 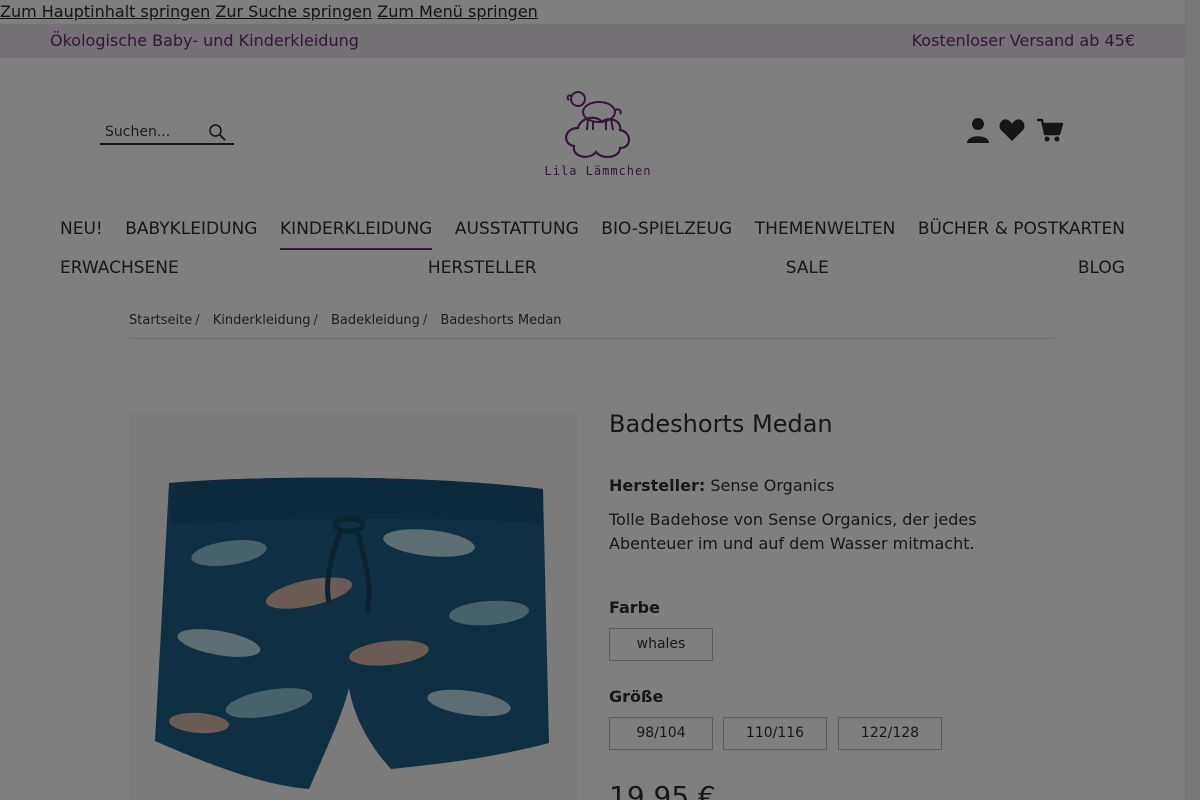 What do you see at coordinates (1101, 273) in the screenshot?
I see `nav-item-blog: BLOG` at bounding box center [1101, 273].